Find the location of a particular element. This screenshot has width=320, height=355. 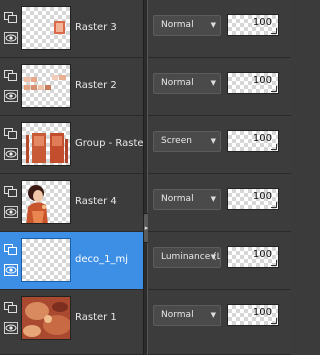

layer-row-raster-3: Raster 3 is located at coordinates (71, 29).